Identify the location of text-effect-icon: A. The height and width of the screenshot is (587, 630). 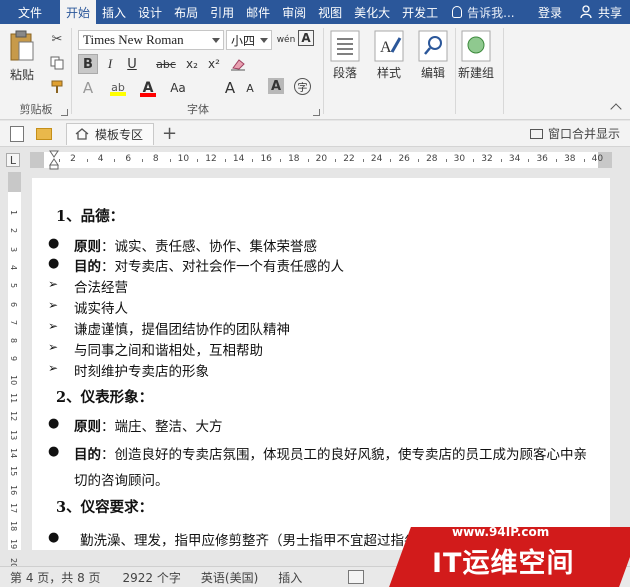
(88, 88).